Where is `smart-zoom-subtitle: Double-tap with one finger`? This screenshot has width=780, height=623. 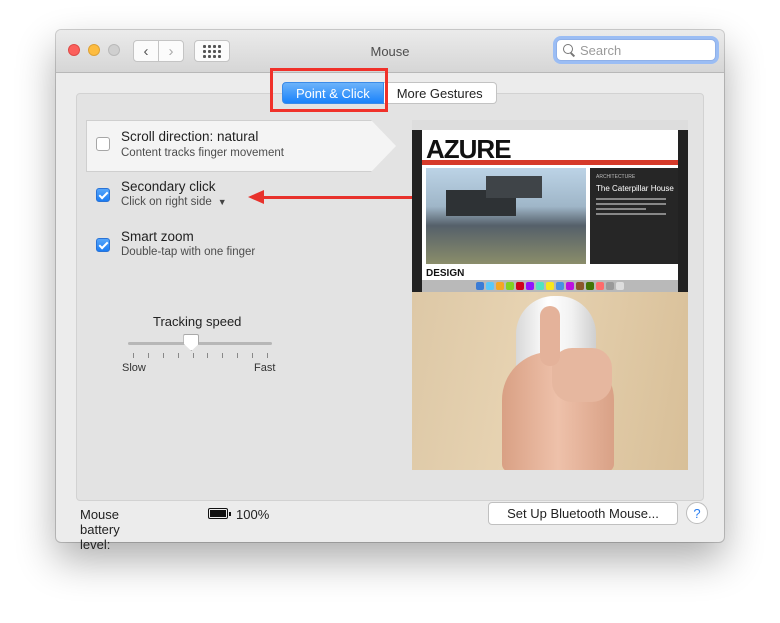 smart-zoom-subtitle: Double-tap with one finger is located at coordinates (188, 252).